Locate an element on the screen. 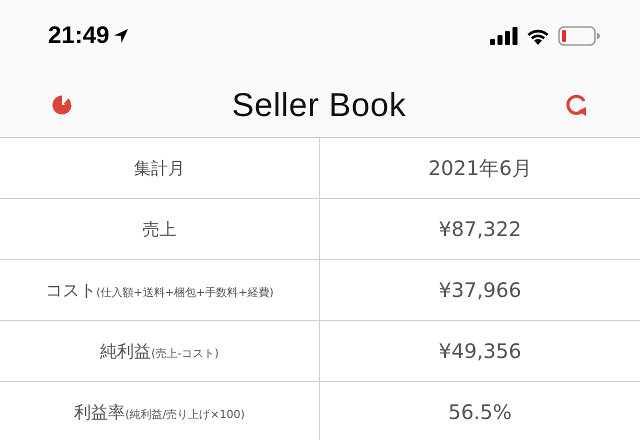 The width and height of the screenshot is (640, 440). row-value: 56.5% is located at coordinates (480, 412).